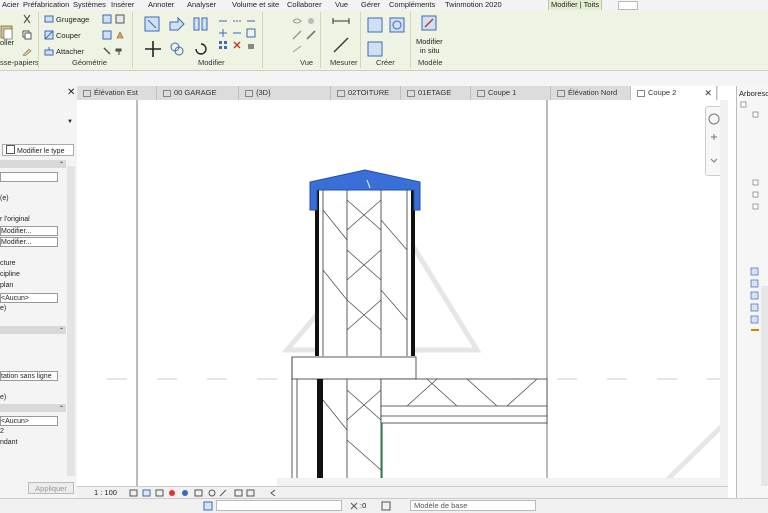  What do you see at coordinates (502, 482) in the screenshot?
I see `horizontal-scrollbar` at bounding box center [502, 482].